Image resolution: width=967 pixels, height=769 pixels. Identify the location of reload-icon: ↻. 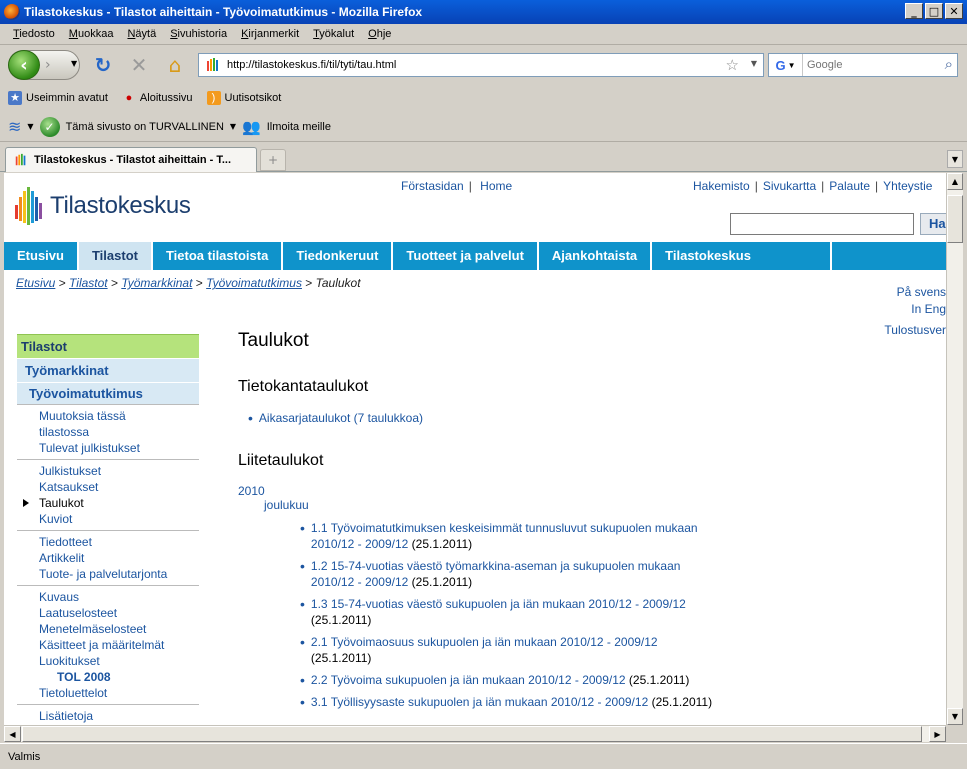
(103, 65).